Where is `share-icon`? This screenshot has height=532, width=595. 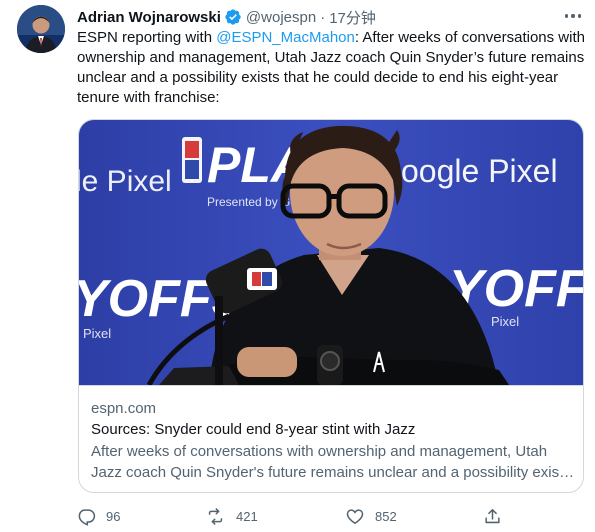 share-icon is located at coordinates (492, 515).